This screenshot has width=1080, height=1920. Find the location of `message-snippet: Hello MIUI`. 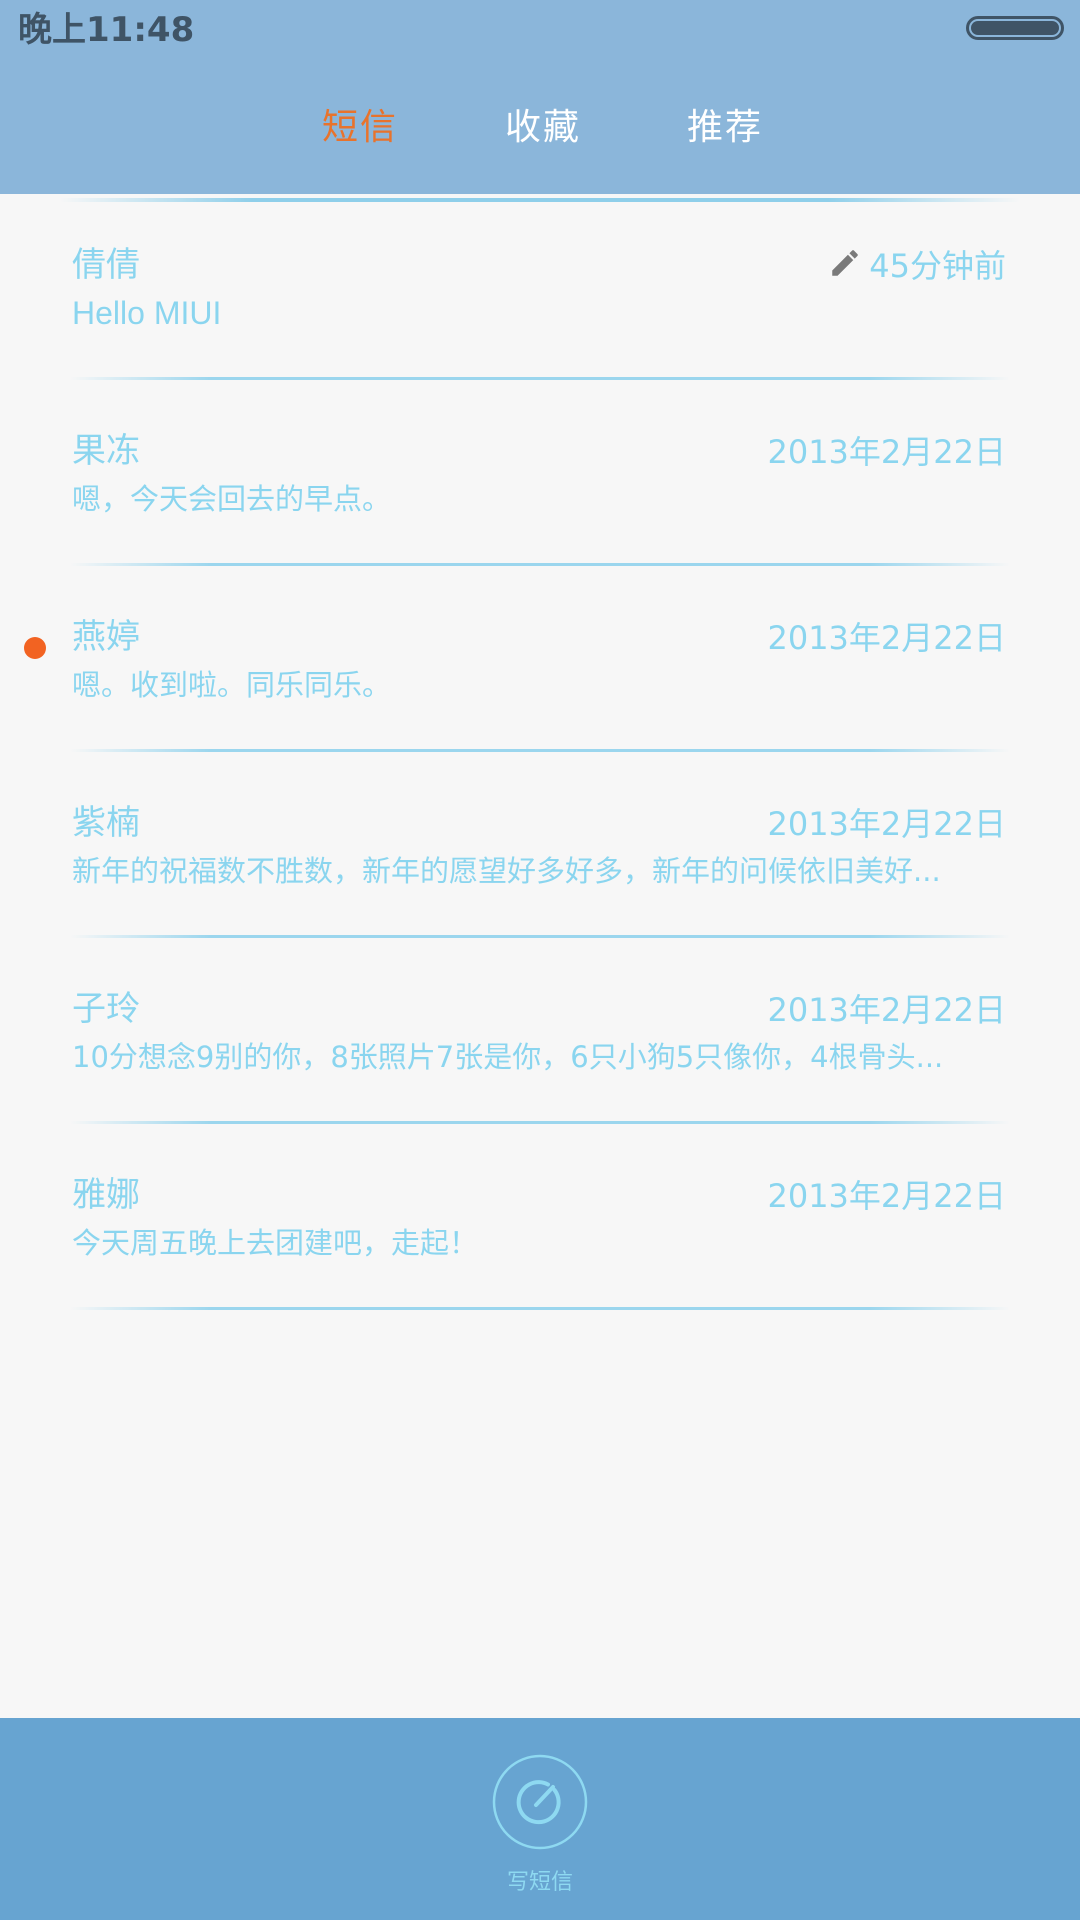

message-snippet: Hello MIUI is located at coordinates (147, 313).